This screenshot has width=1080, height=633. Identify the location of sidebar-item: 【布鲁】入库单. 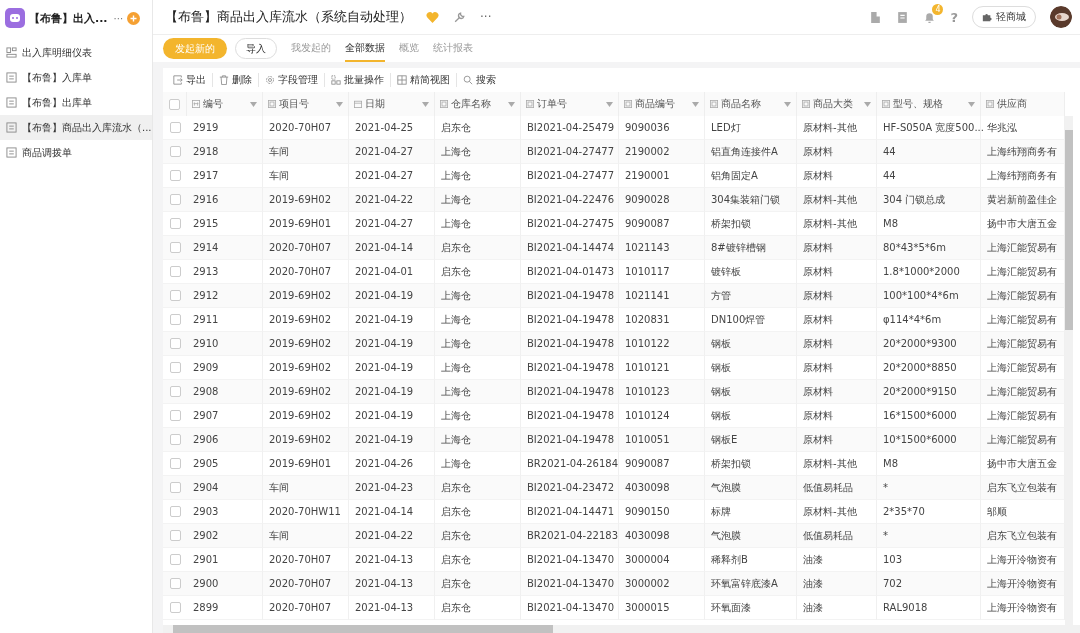
(76, 77).